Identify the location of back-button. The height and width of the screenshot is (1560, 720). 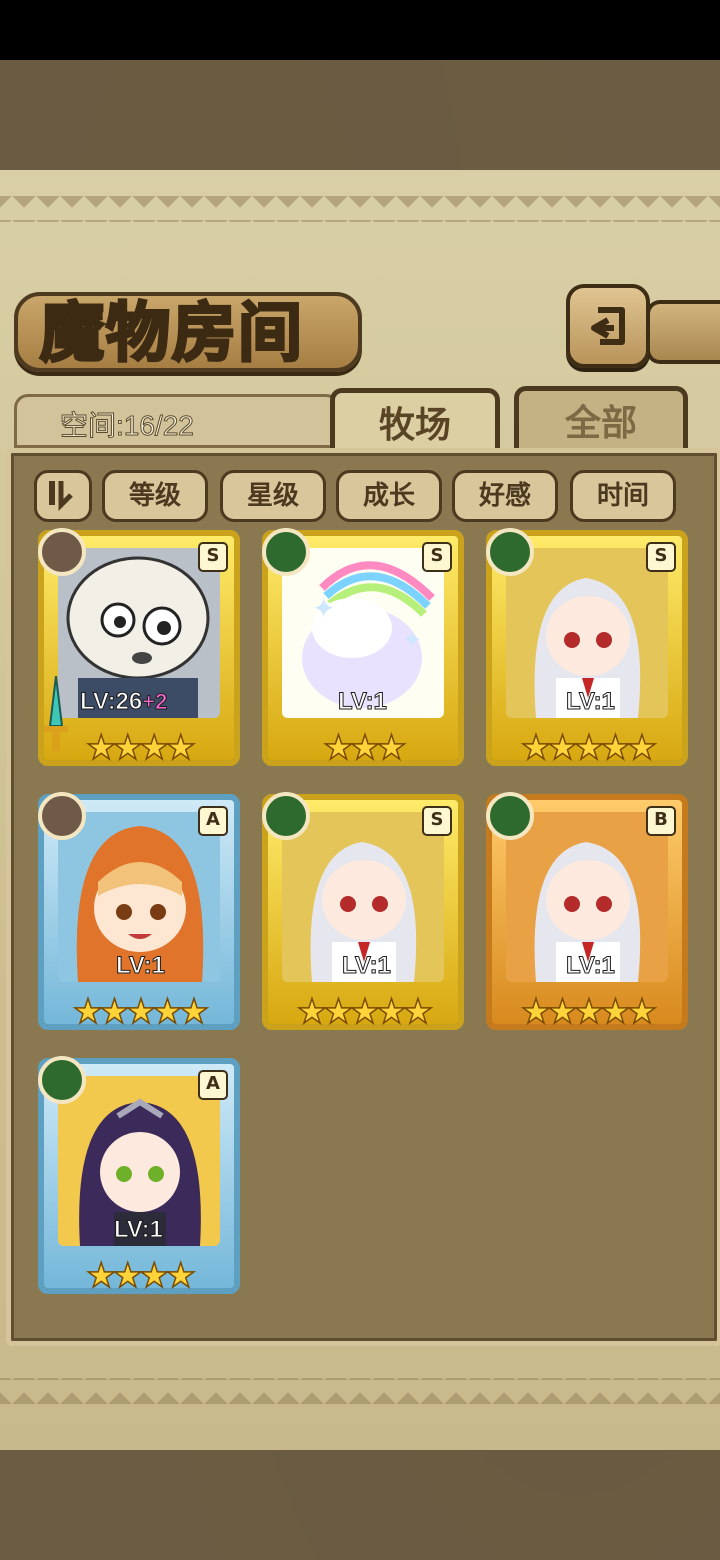
(608, 326).